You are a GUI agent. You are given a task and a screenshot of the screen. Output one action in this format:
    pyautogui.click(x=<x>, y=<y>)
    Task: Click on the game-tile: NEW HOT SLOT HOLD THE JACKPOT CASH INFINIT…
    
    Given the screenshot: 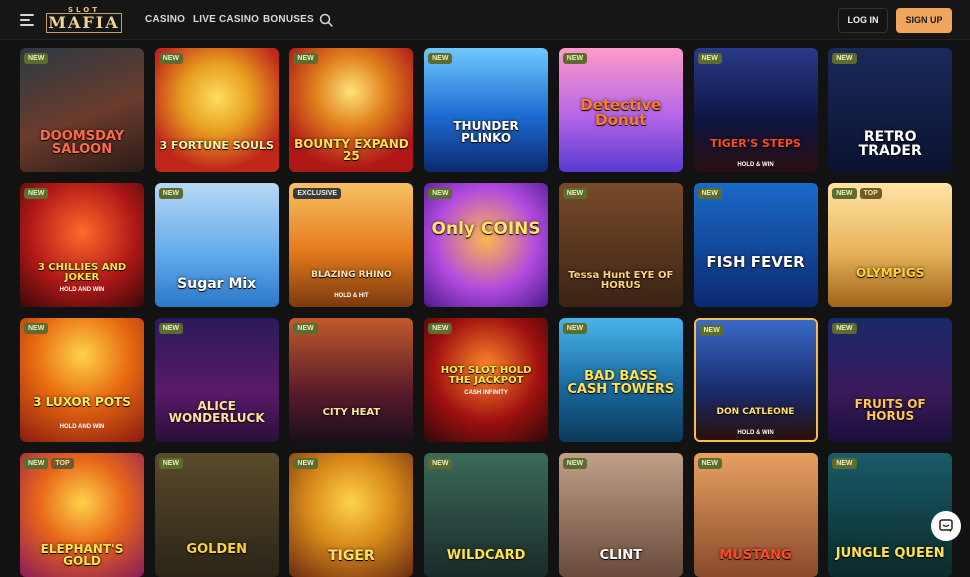 What is the action you would take?
    pyautogui.click(x=486, y=380)
    